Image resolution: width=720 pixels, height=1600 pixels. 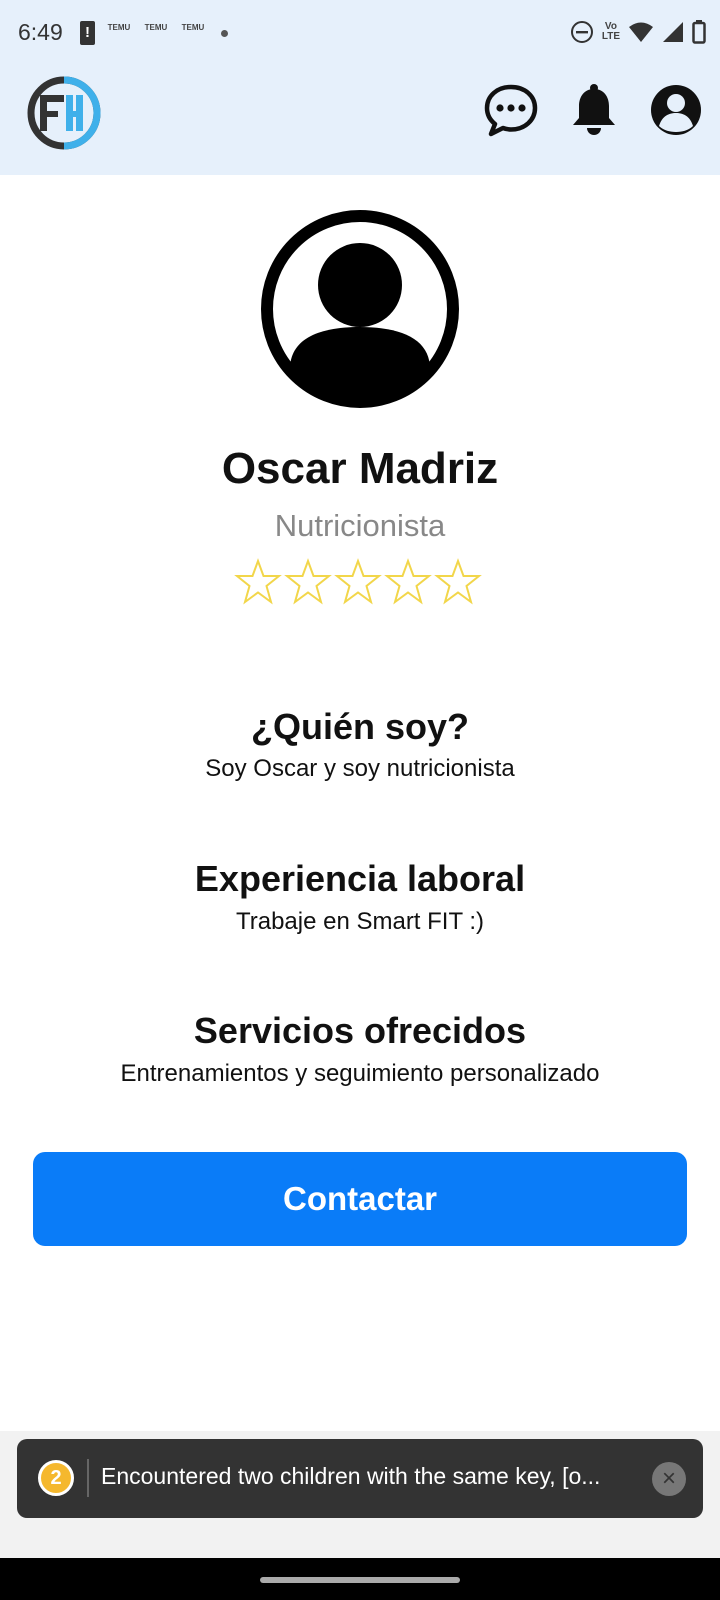 What do you see at coordinates (64, 113) in the screenshot?
I see `fh-logo-icon` at bounding box center [64, 113].